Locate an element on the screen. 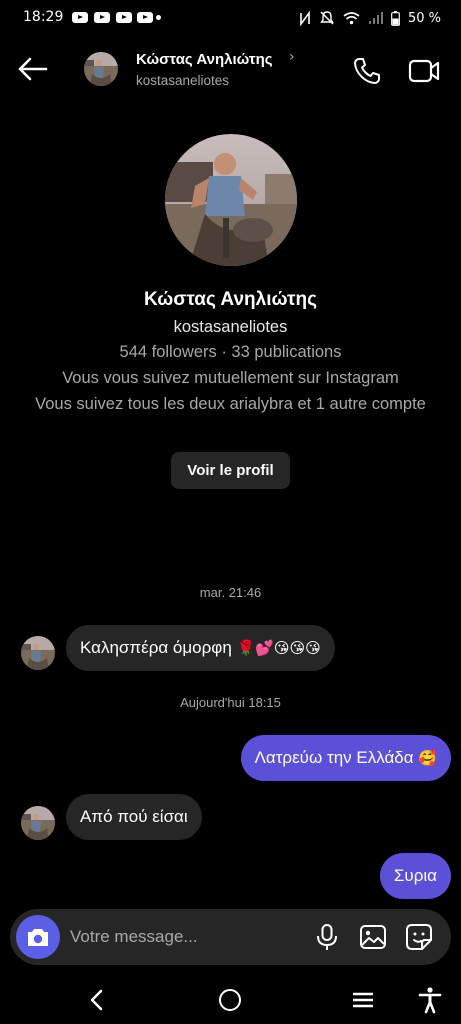 The width and height of the screenshot is (461, 1024). signal-icon is located at coordinates (375, 18).